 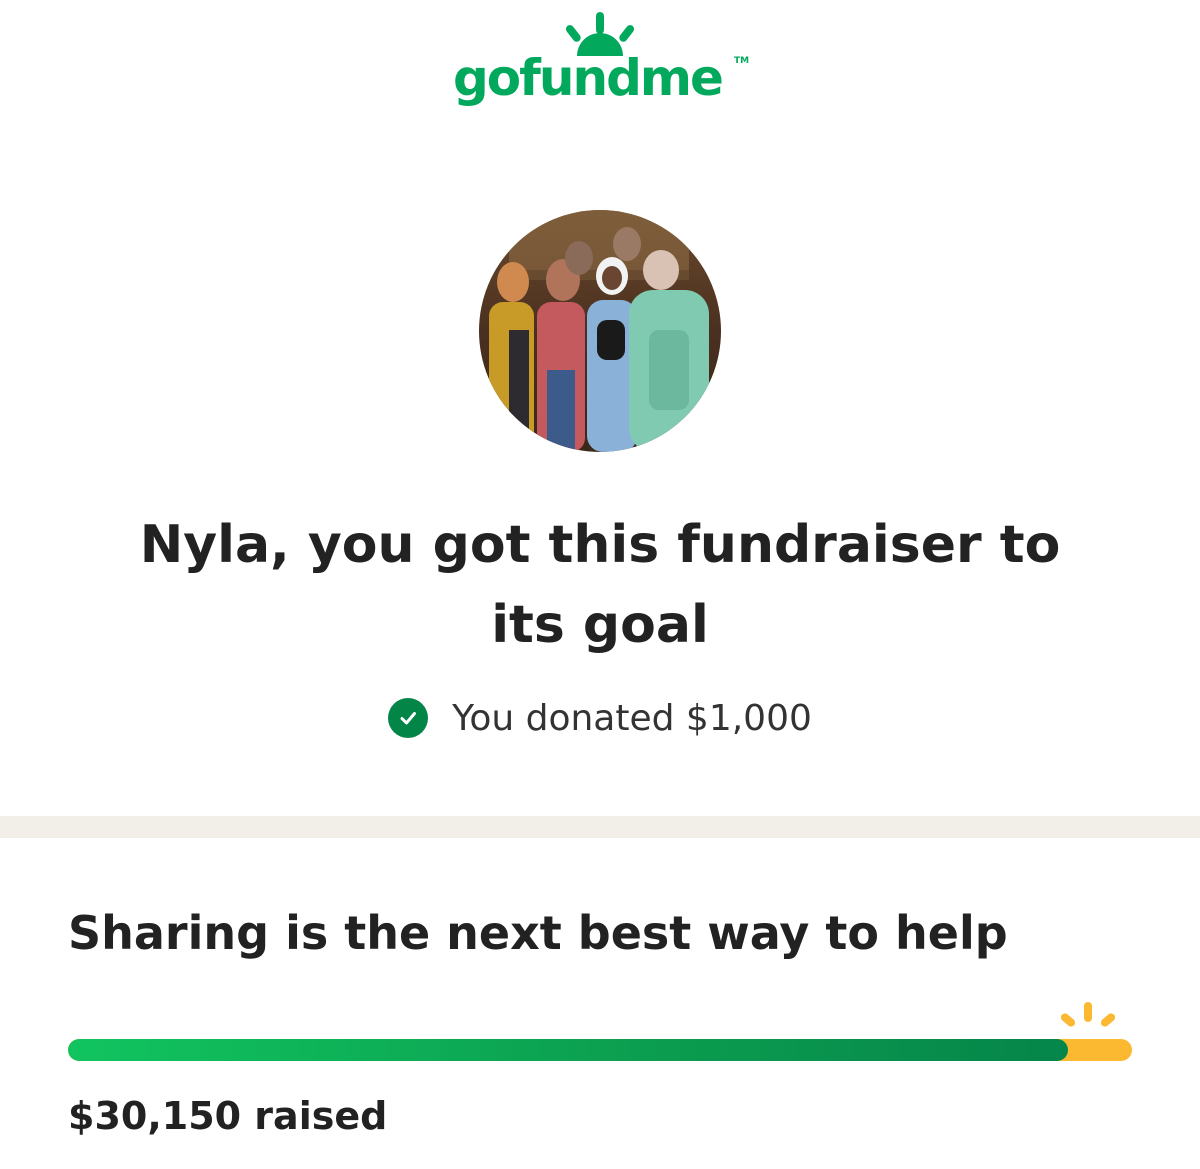 I want to click on share-heading: Sharing is the next best way to help, so click(x=538, y=933).